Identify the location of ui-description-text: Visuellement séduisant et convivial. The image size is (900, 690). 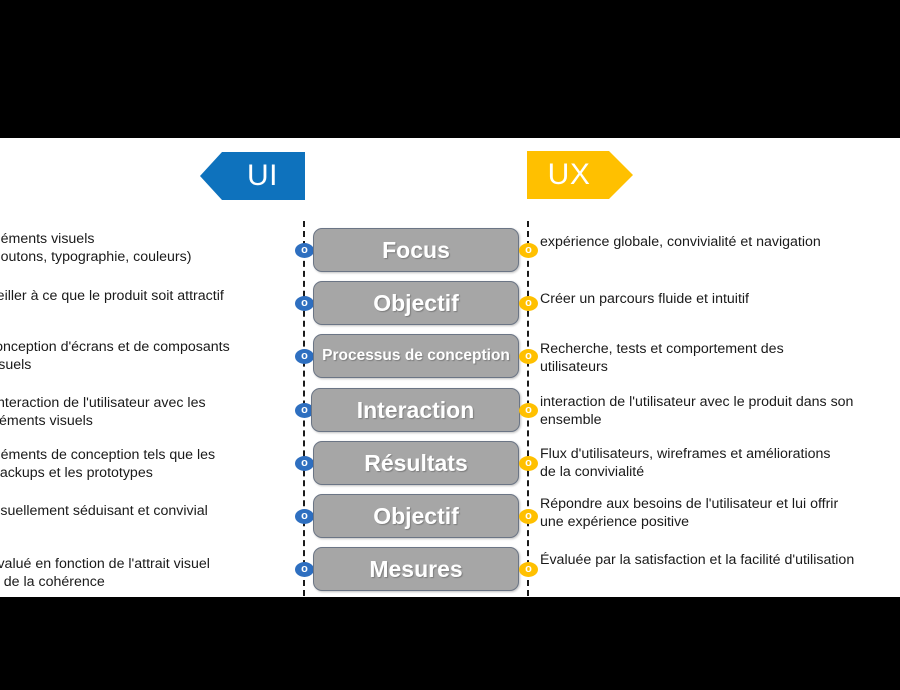
(139, 511).